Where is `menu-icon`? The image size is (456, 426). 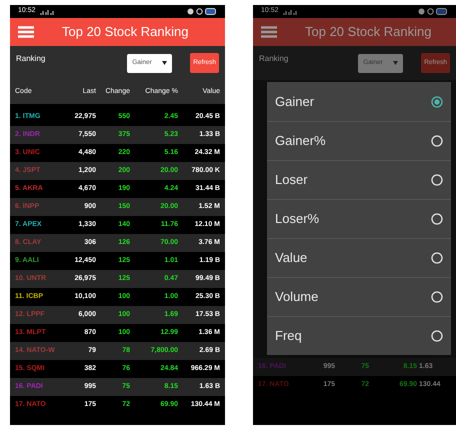 menu-icon is located at coordinates (269, 32).